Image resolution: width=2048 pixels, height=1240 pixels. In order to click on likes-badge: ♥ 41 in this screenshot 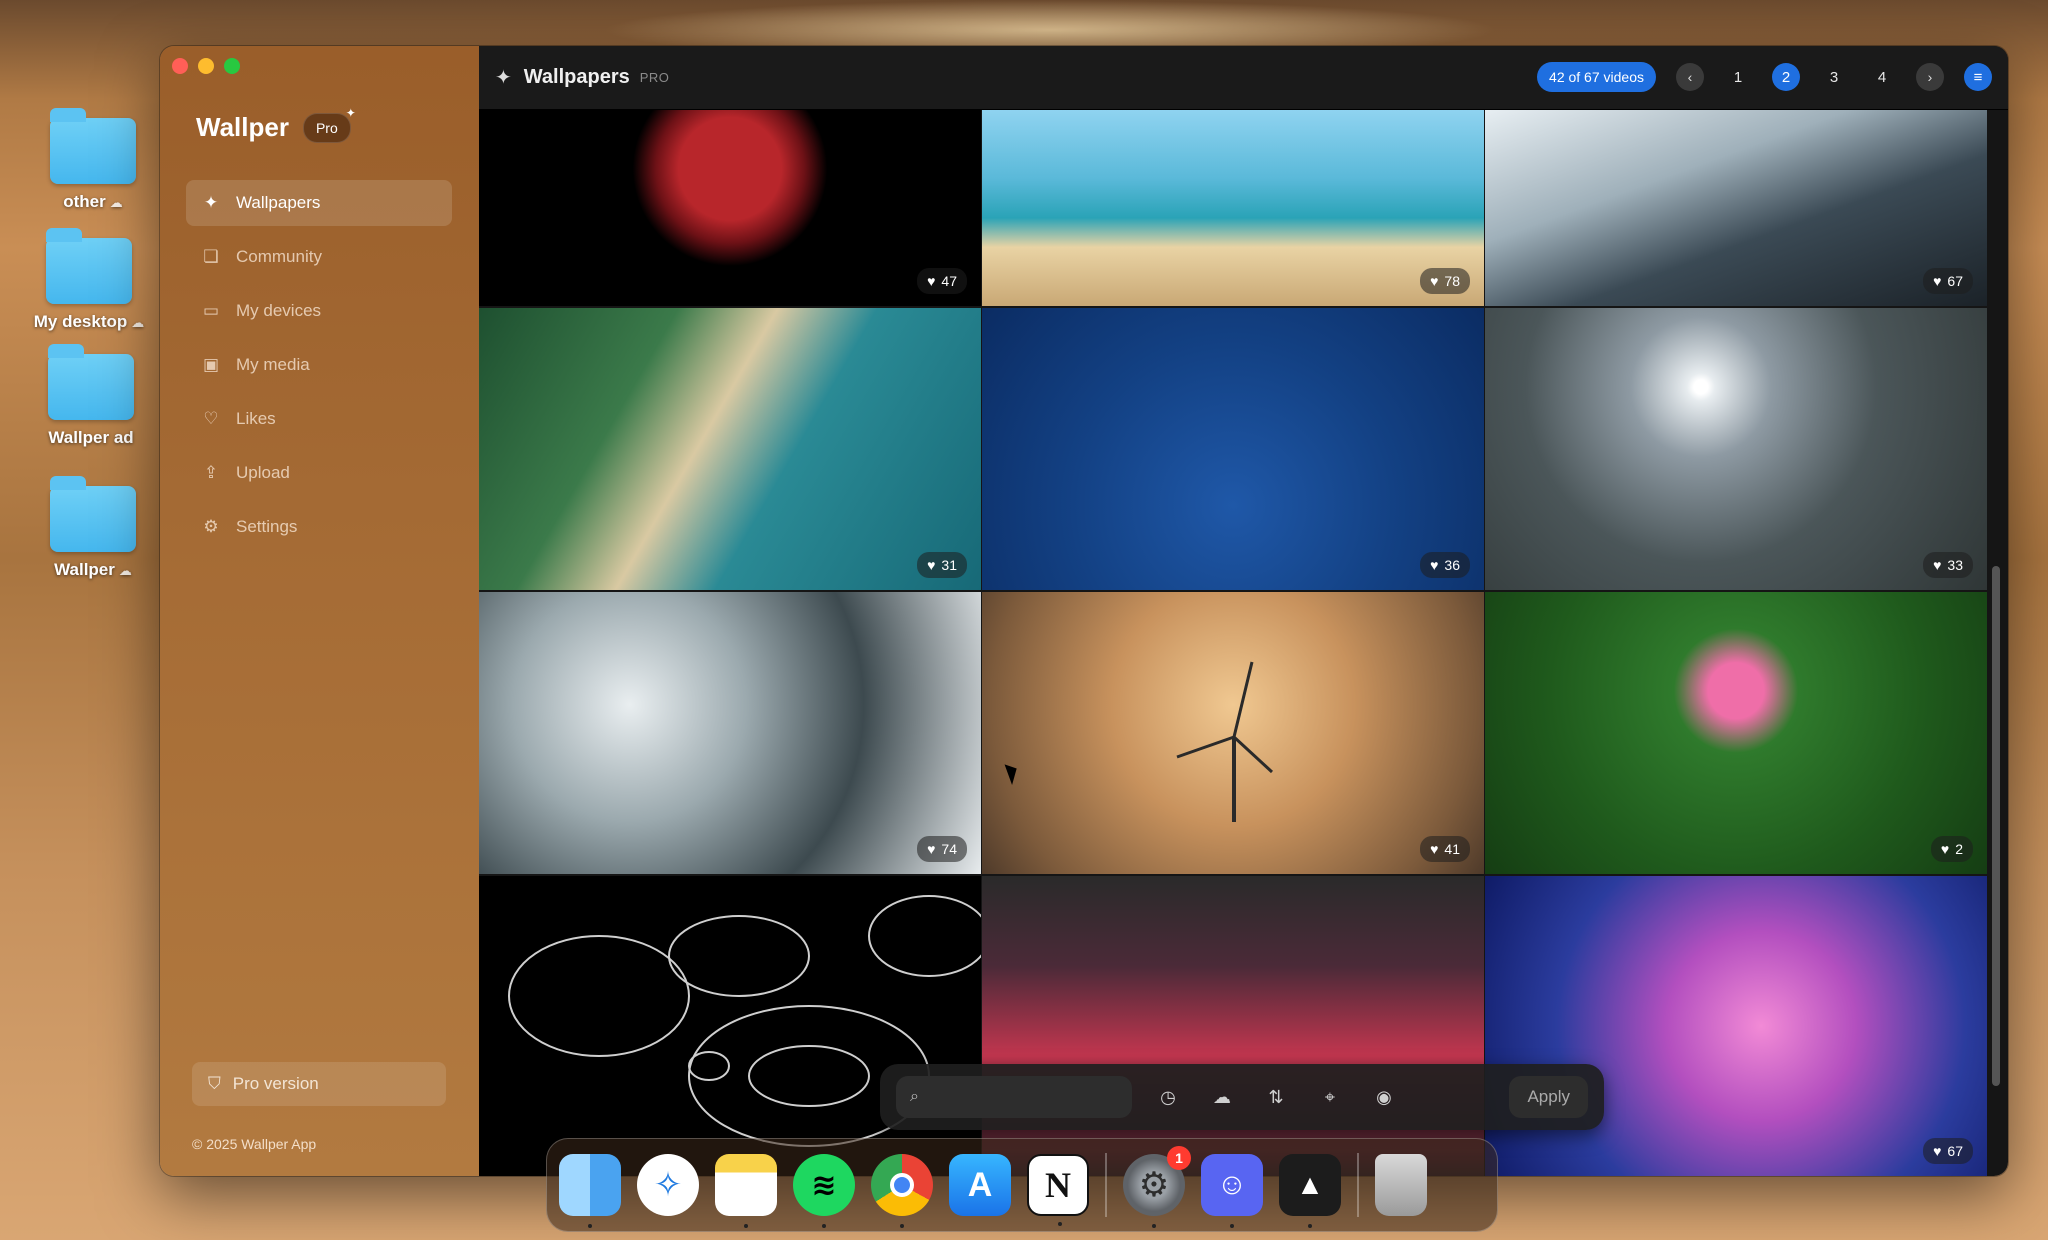, I will do `click(1445, 849)`.